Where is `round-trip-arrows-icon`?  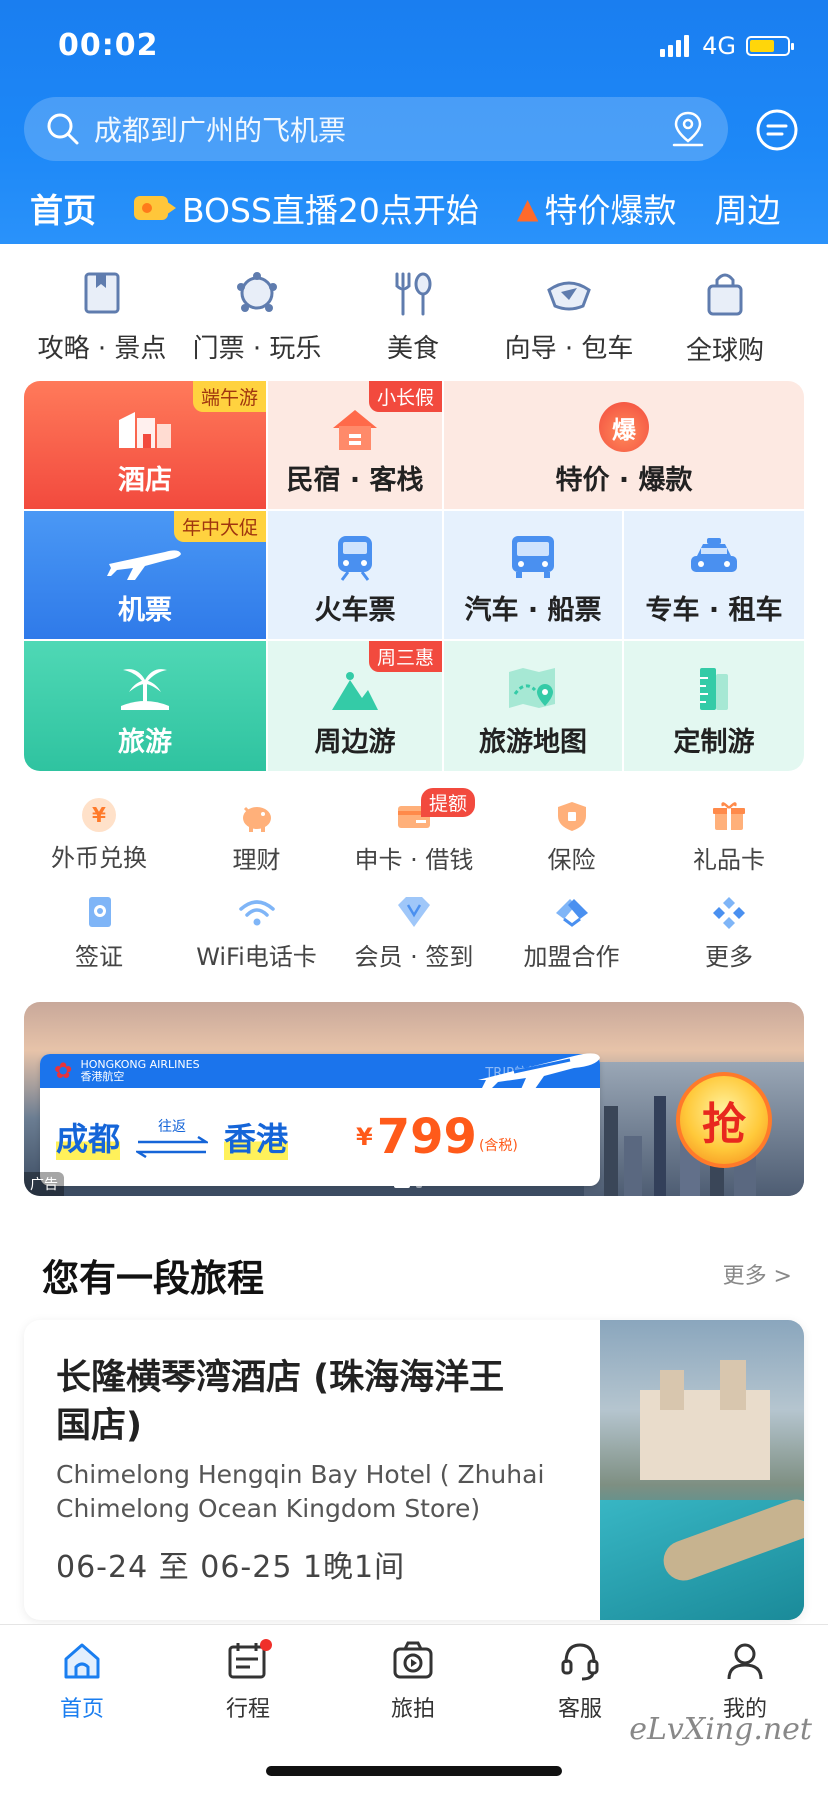 round-trip-arrows-icon is located at coordinates (172, 1147).